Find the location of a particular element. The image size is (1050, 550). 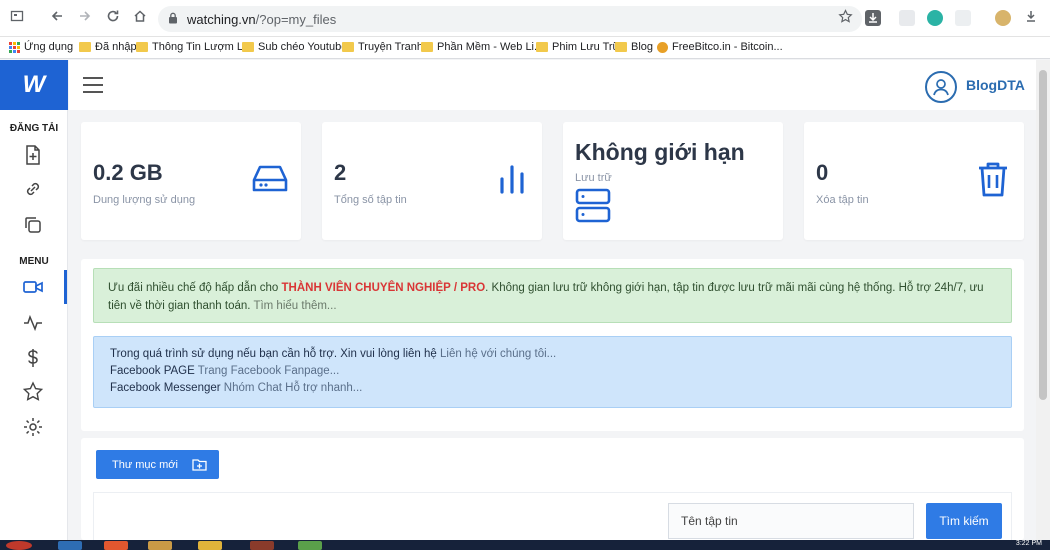

stat-card-deleted-files: 0 Xóa tập tin is located at coordinates (914, 181).